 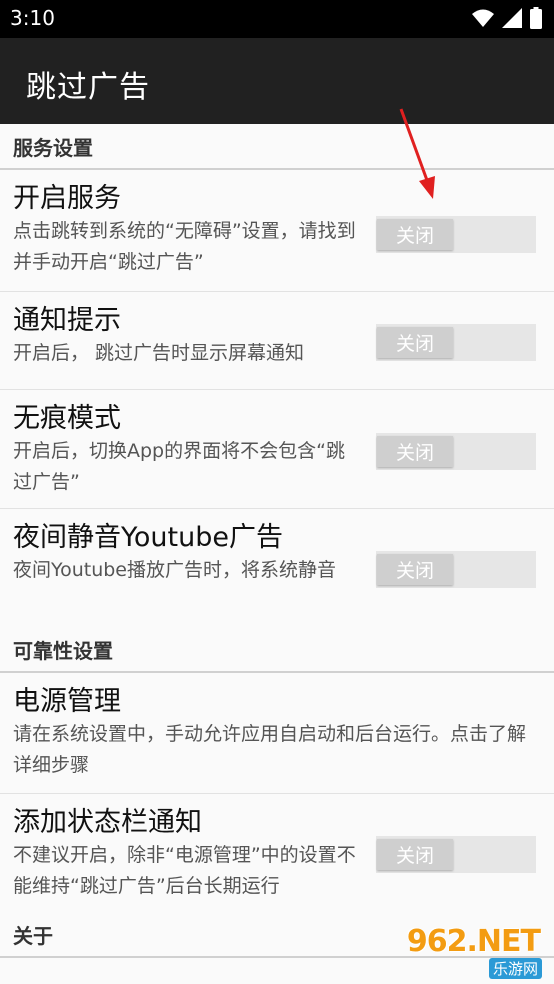 I want to click on status-icons, so click(x=507, y=18).